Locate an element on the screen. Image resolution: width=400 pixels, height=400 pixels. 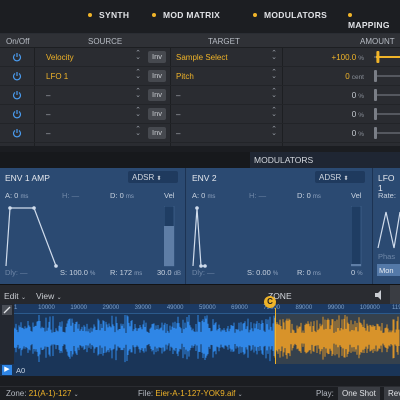
zone-header-button is located at coordinates (395, 295).